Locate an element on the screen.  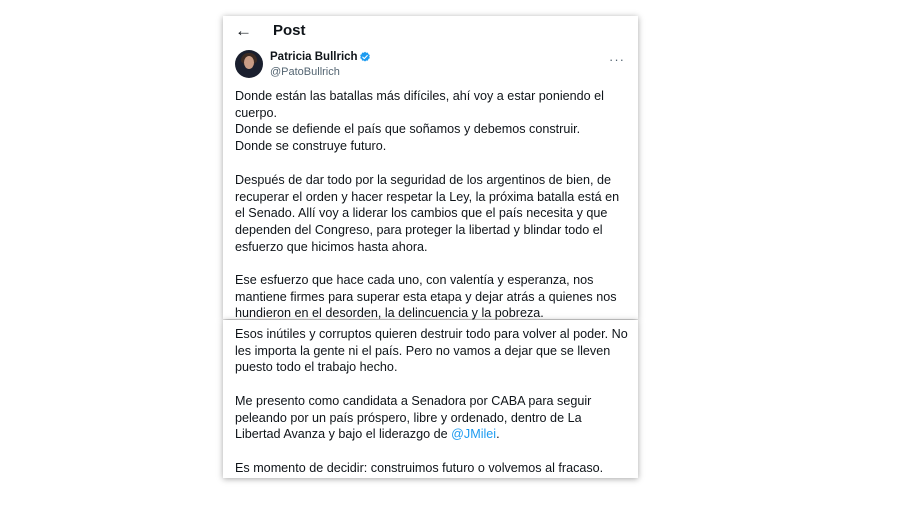
avatar-face is located at coordinates (249, 62).